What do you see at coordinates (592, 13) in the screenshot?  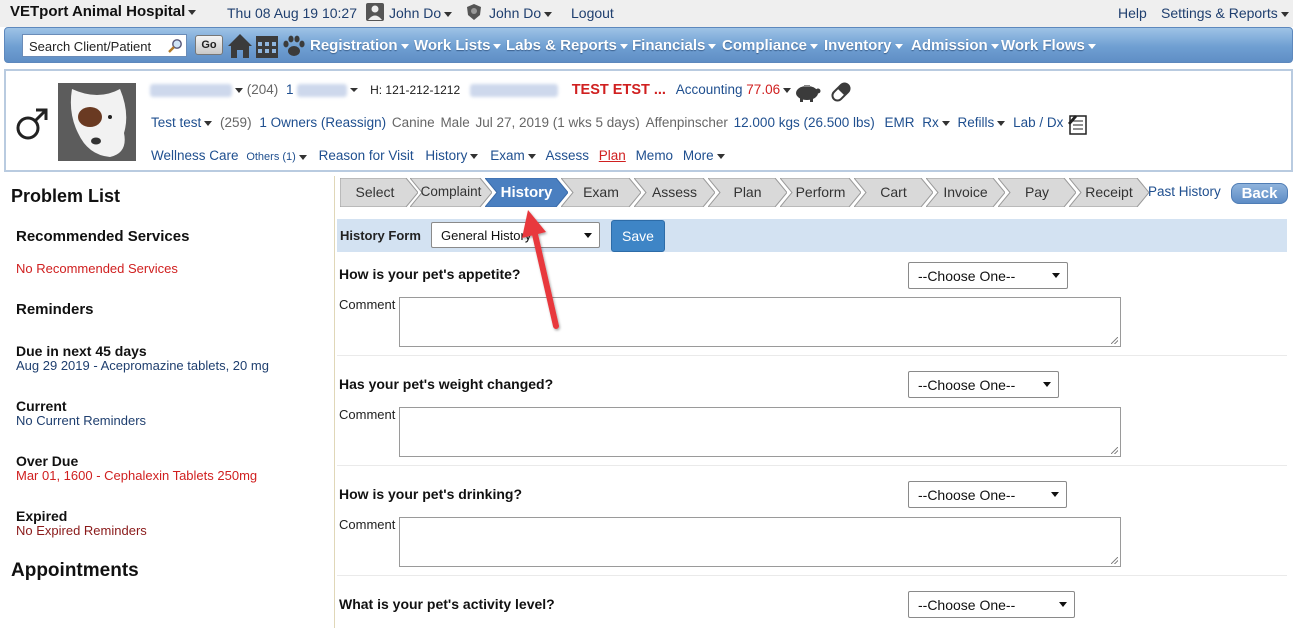 I see `logout-link: Logout` at bounding box center [592, 13].